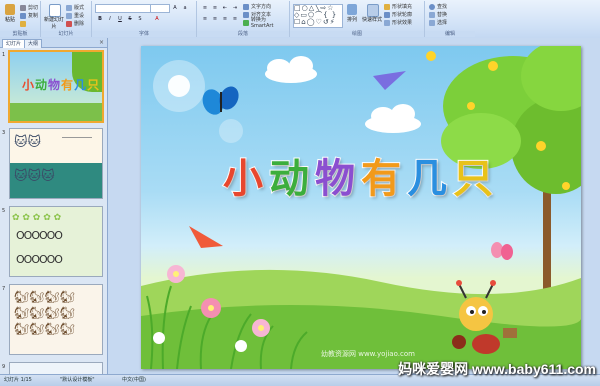 The height and width of the screenshot is (386, 600). Describe the element at coordinates (75, 7) in the screenshot. I see `layout-button: 版式` at that location.